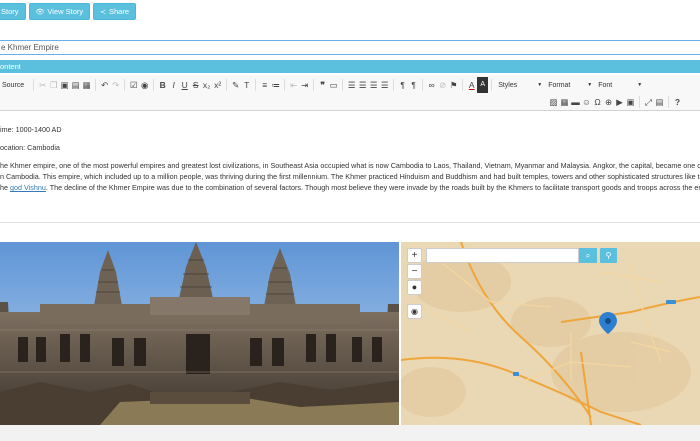 This screenshot has width=700, height=441. I want to click on help-icon: ?, so click(677, 102).